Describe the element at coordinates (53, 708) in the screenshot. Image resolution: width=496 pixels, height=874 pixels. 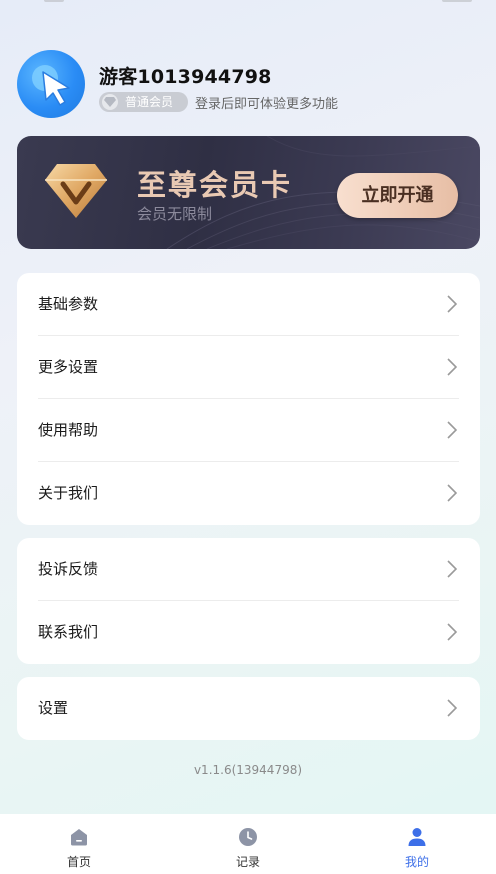
I see `menu-item-label: 设置` at that location.